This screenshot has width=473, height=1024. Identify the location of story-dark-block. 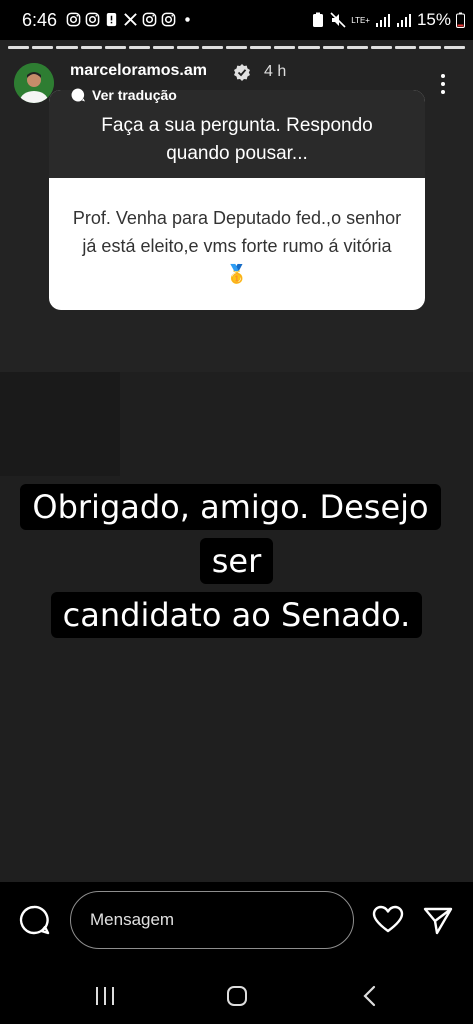
(60, 424).